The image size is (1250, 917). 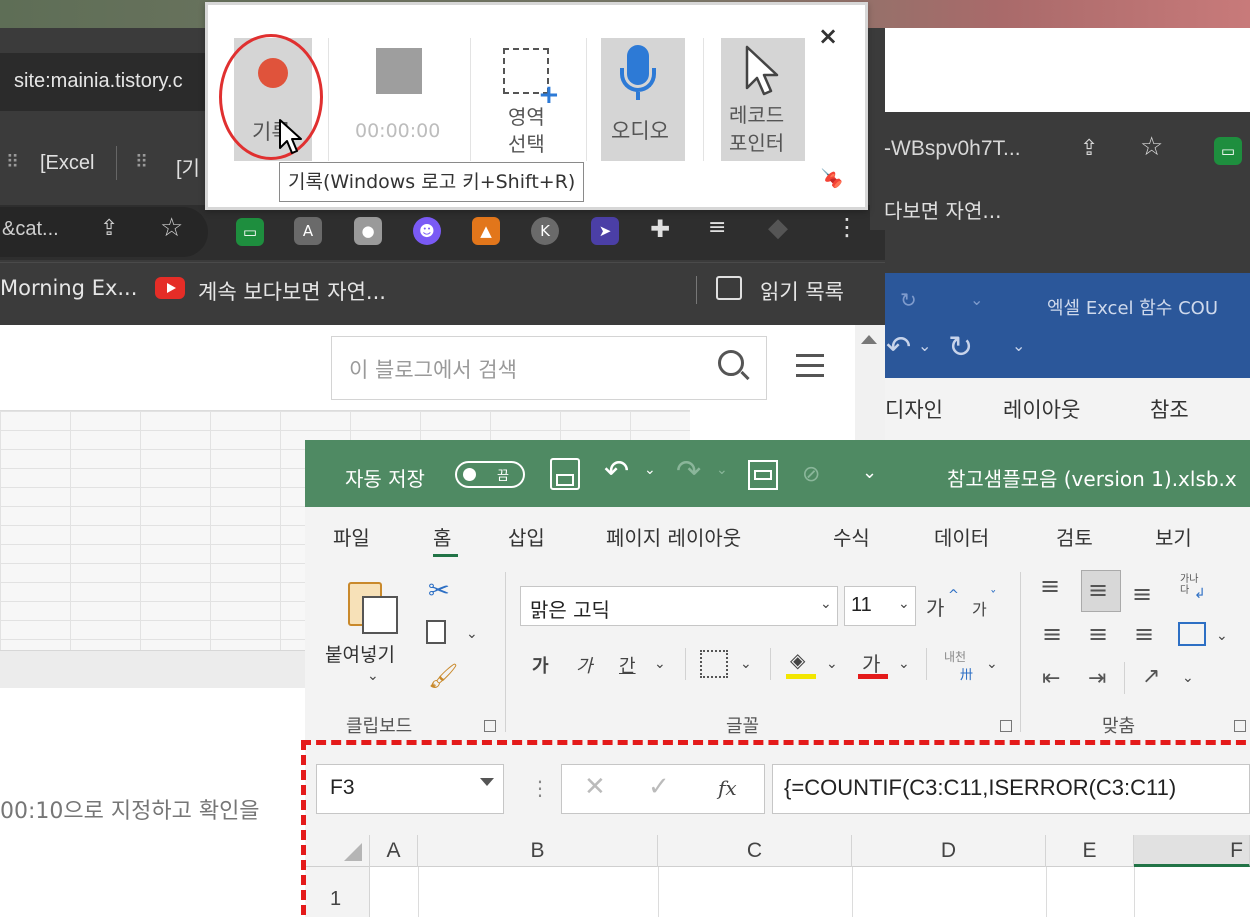 I want to click on word-tab-layout: 레이아웃, so click(x=1041, y=409).